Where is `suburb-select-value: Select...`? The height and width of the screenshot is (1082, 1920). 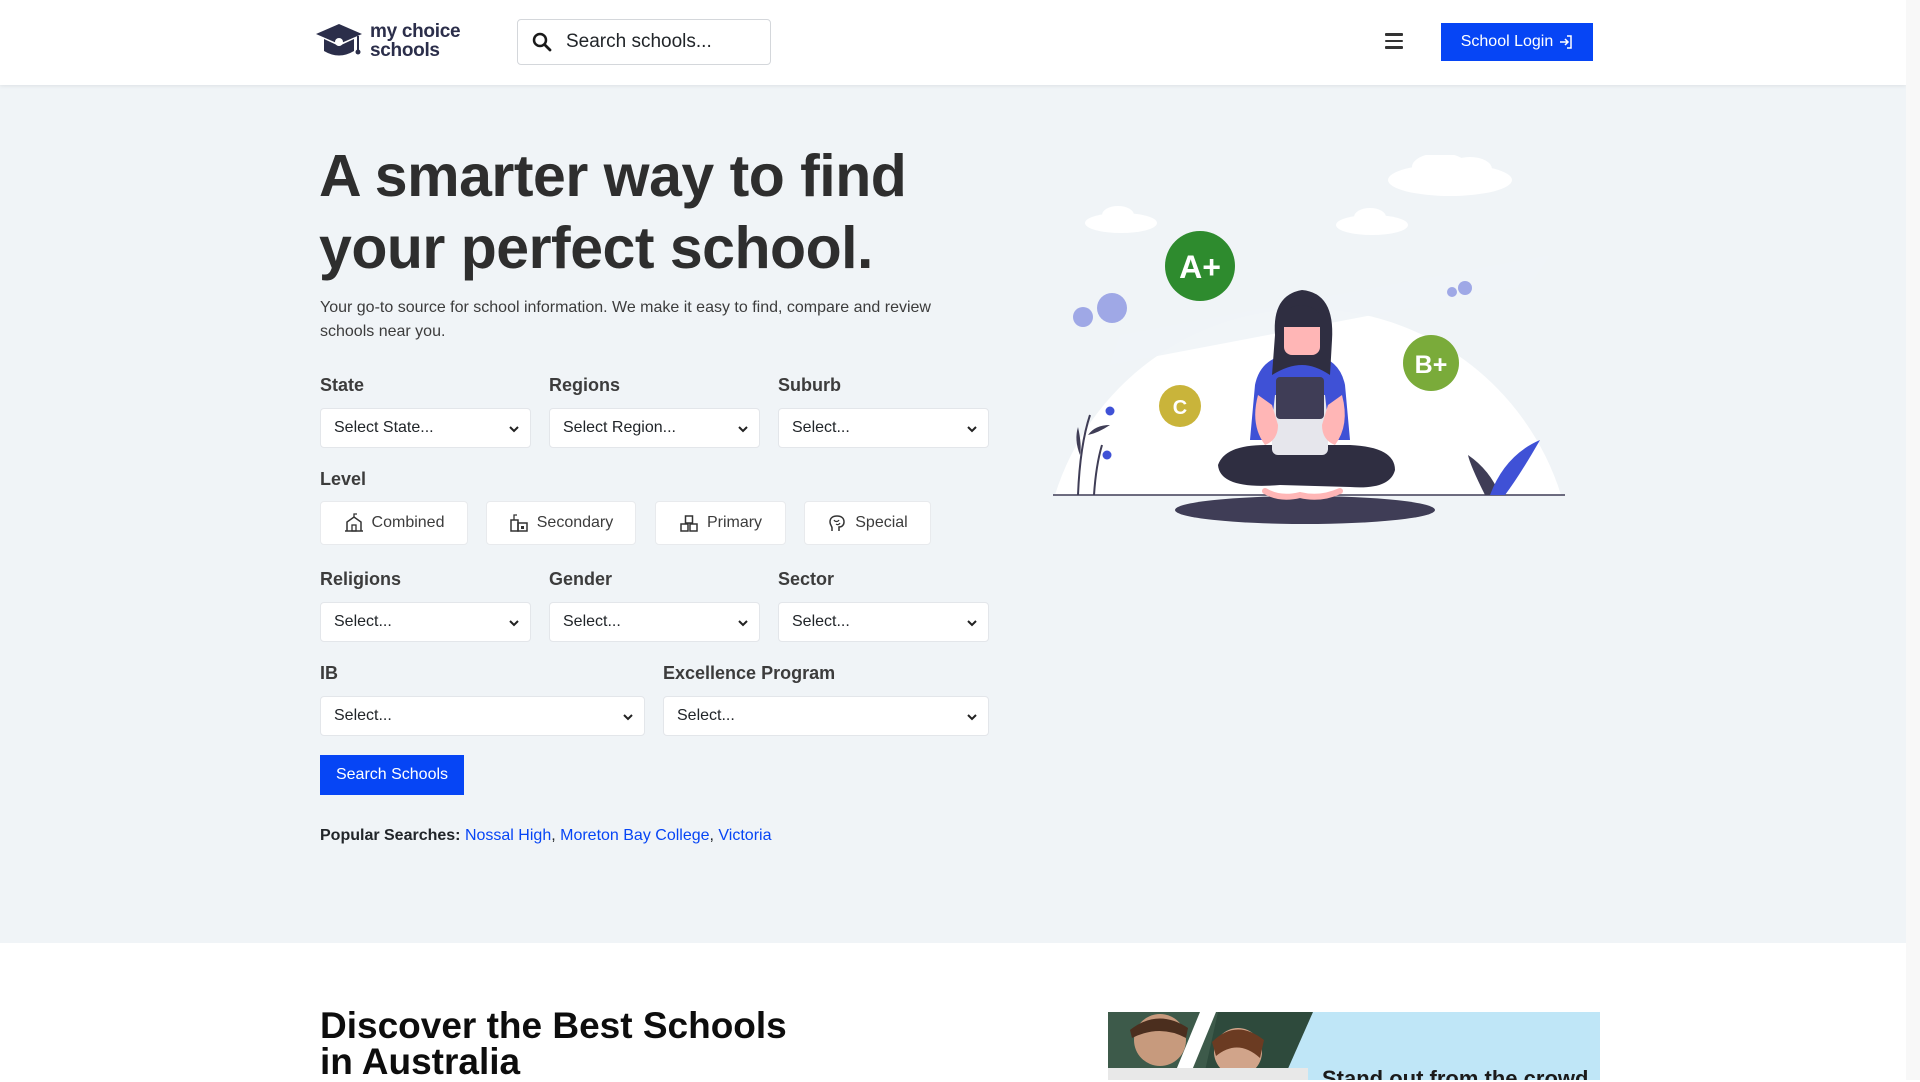
suburb-select-value: Select... is located at coordinates (821, 427).